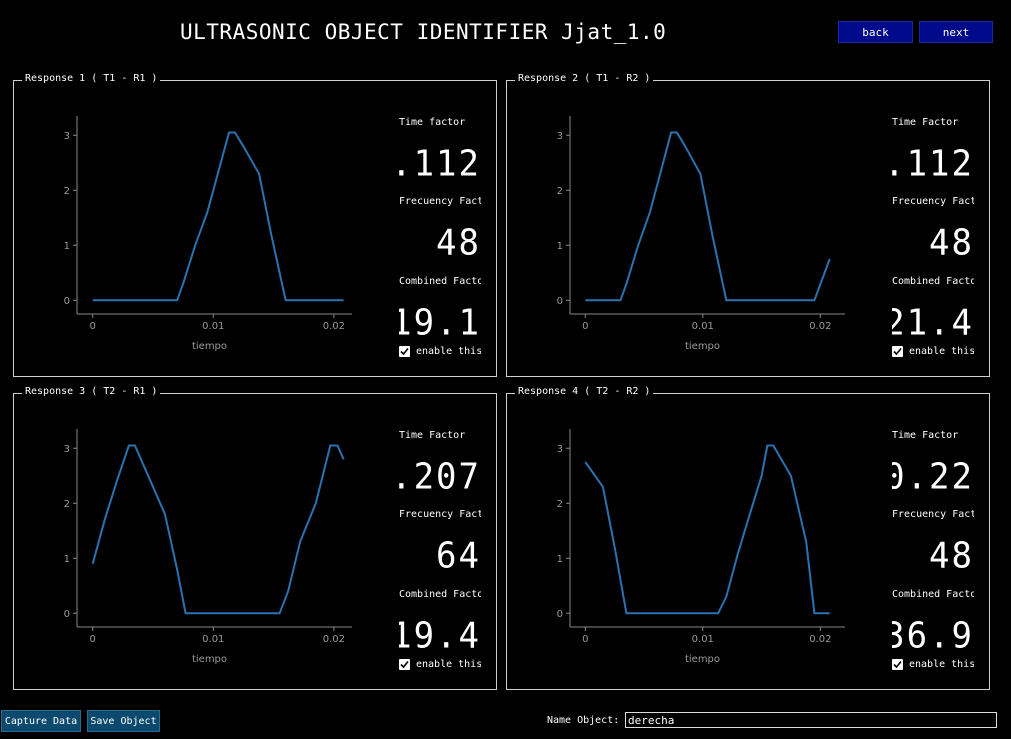 The width and height of the screenshot is (1011, 739). I want to click on combined-factor-display: 319.1, so click(440, 323).